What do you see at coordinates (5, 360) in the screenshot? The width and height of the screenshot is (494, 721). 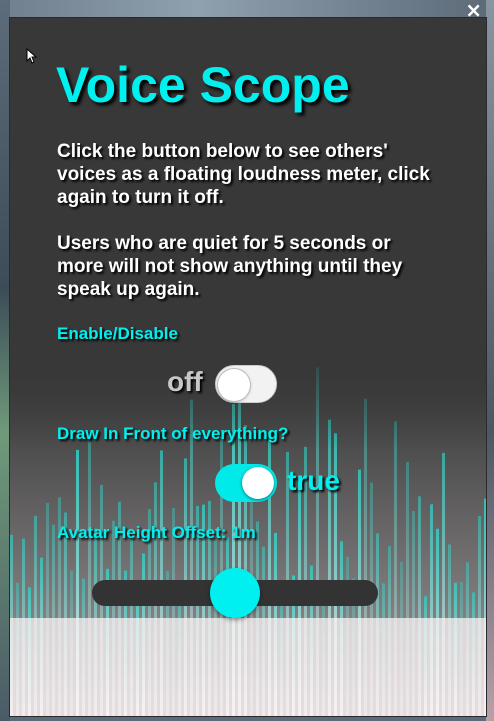 I see `desktop-background-left` at bounding box center [5, 360].